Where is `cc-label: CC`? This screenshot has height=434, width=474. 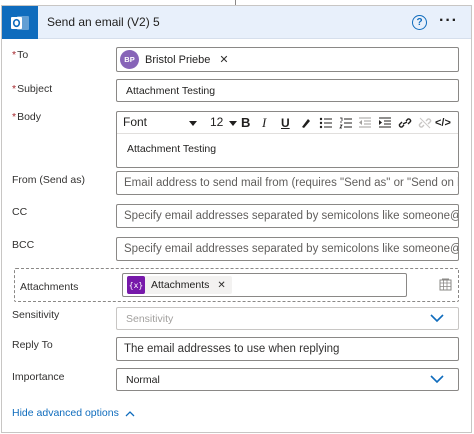
cc-label: CC is located at coordinates (20, 212).